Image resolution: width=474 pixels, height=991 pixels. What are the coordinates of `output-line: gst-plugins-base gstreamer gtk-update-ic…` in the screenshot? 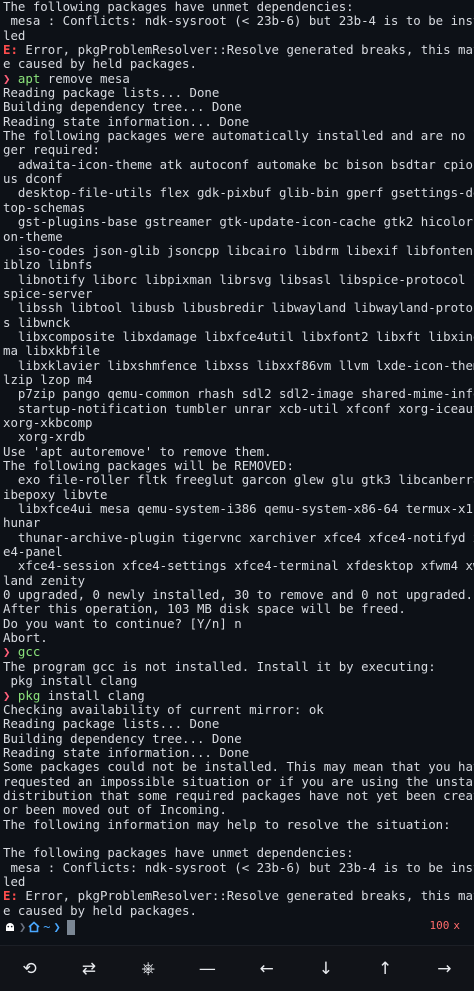 It's located at (238, 222).